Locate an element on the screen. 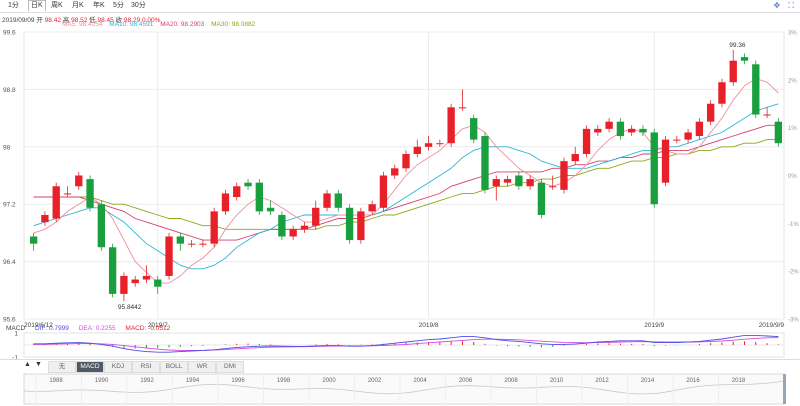  navigator-year-label: 1990 is located at coordinates (102, 381).